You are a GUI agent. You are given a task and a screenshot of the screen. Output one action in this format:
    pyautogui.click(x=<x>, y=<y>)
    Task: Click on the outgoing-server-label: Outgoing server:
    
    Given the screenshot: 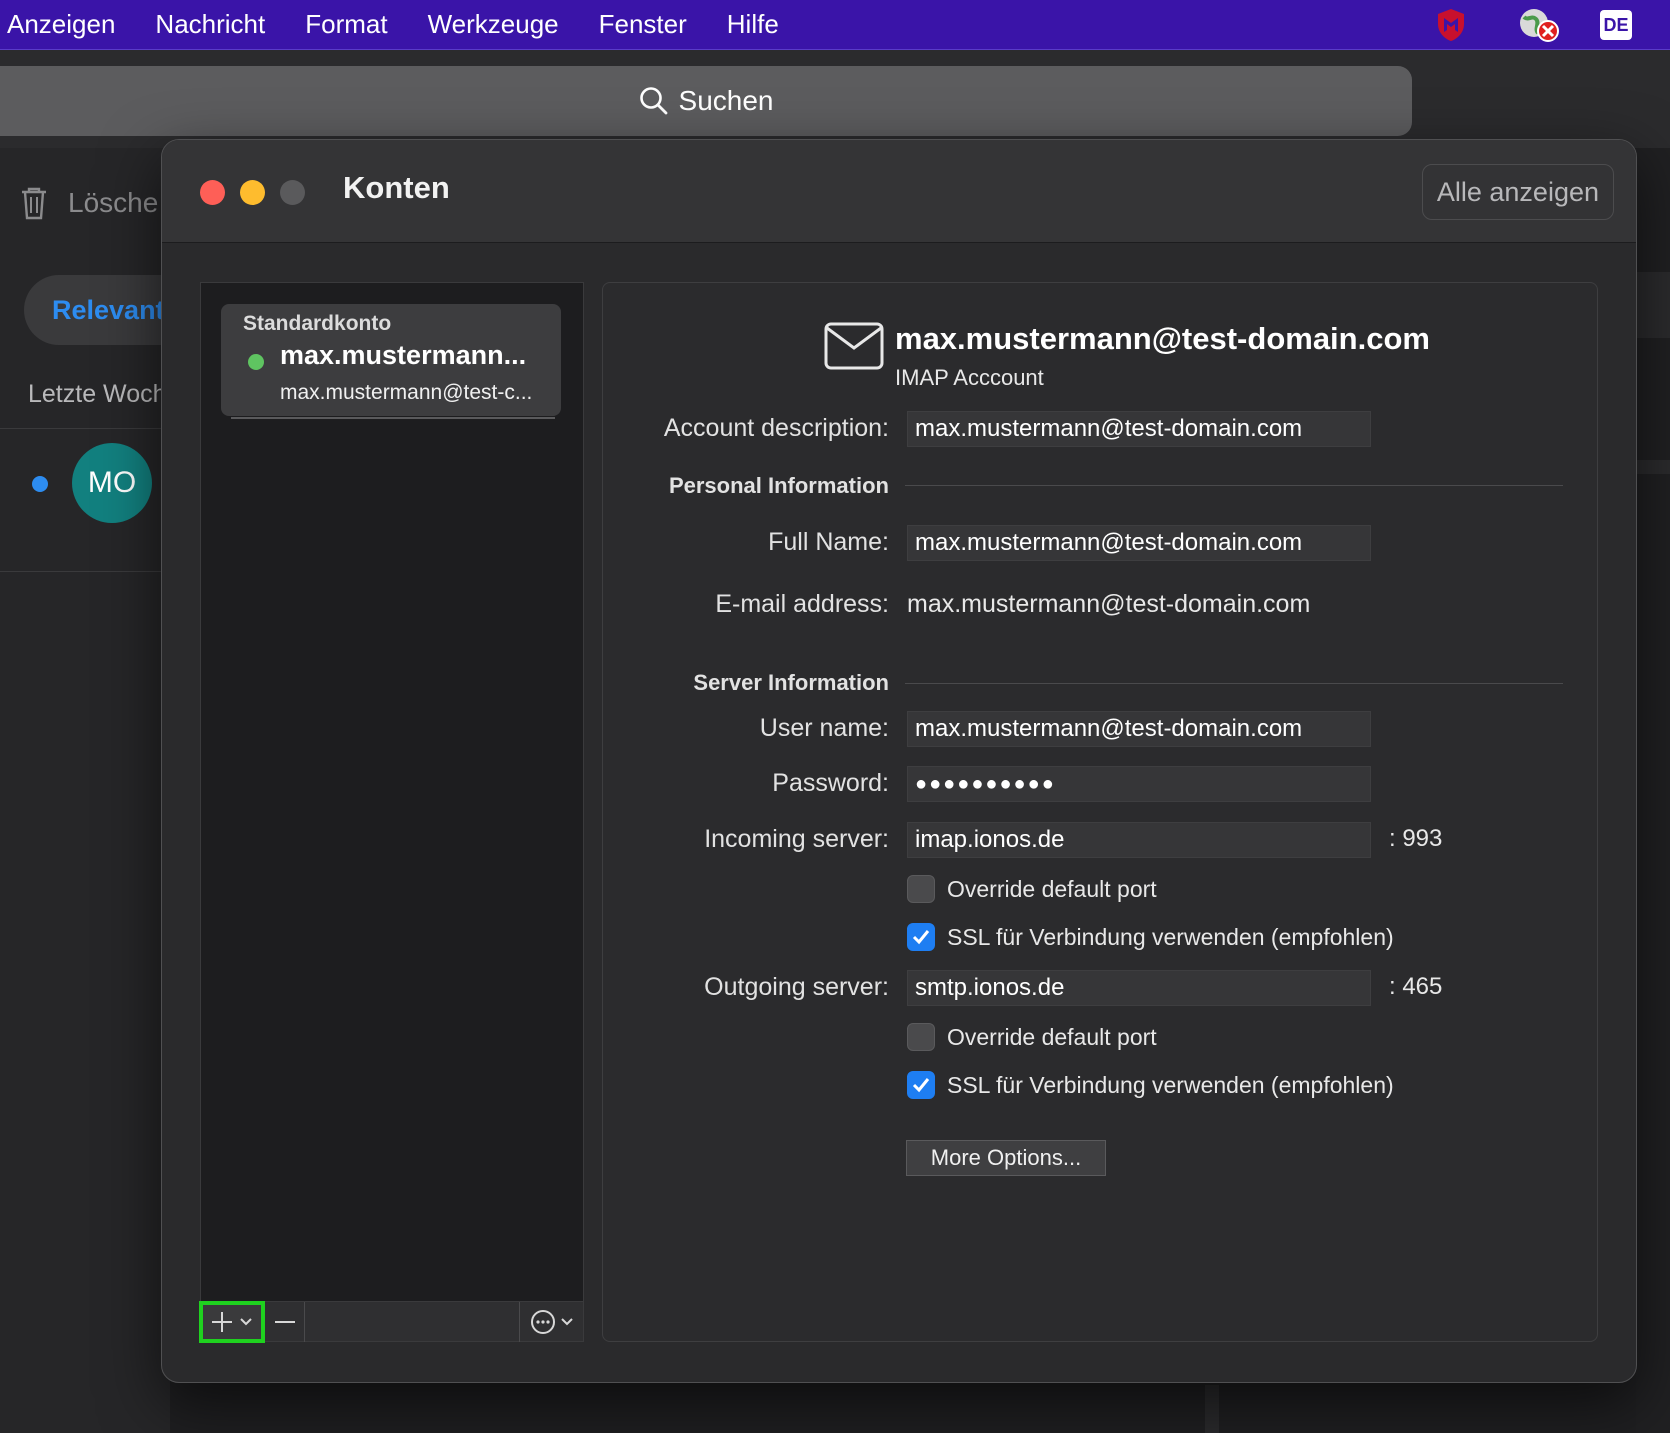 What is the action you would take?
    pyautogui.click(x=796, y=987)
    